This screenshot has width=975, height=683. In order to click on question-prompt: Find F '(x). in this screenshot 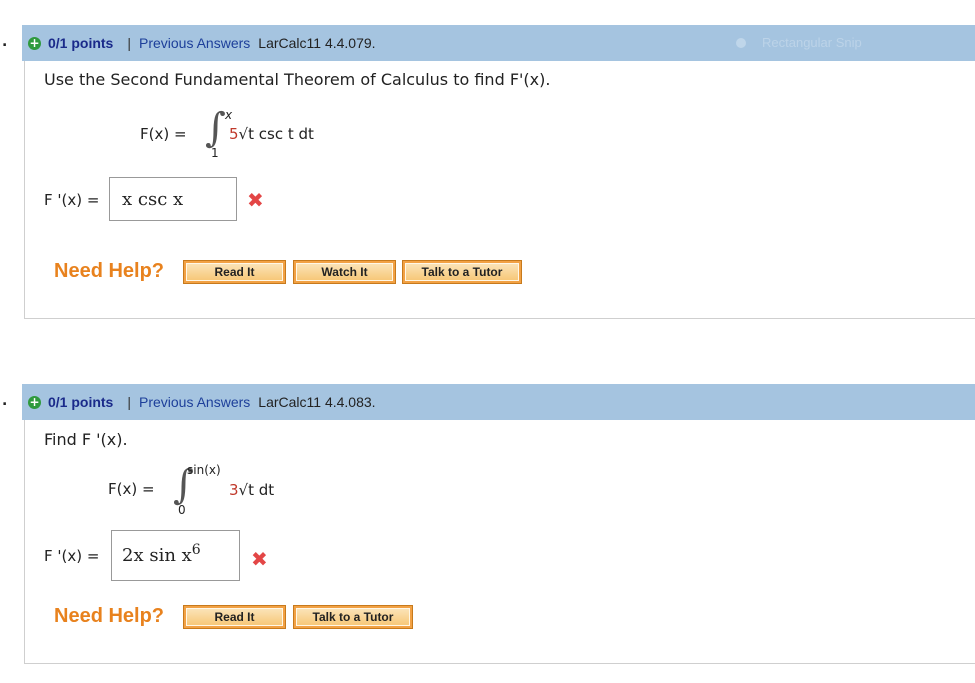, I will do `click(86, 439)`.